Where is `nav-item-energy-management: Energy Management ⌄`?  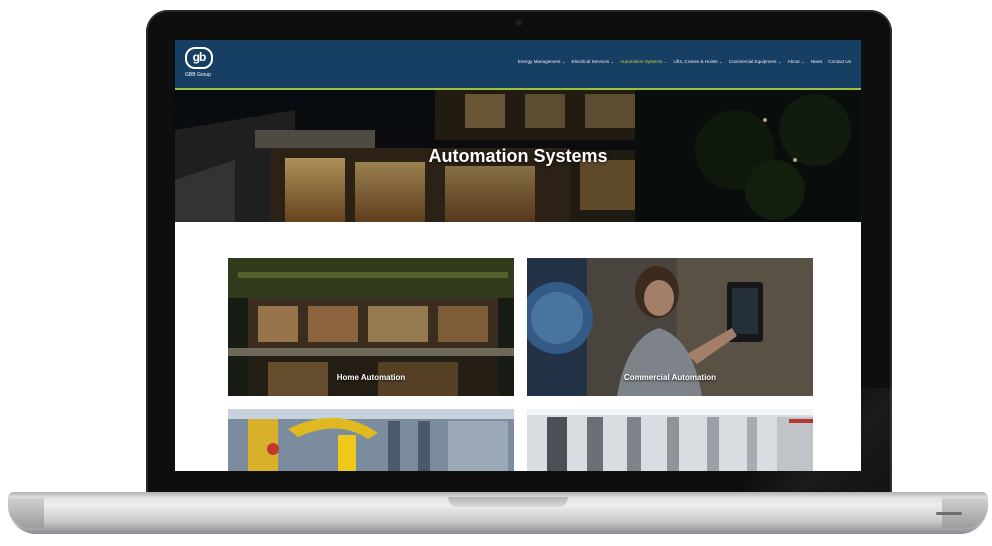 nav-item-energy-management: Energy Management ⌄ is located at coordinates (542, 62).